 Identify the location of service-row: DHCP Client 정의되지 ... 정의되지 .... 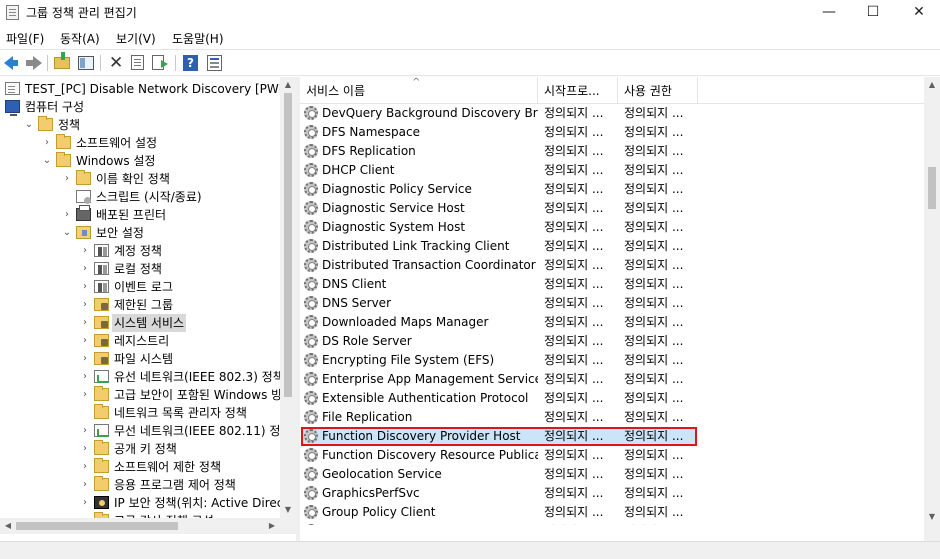
(612, 170).